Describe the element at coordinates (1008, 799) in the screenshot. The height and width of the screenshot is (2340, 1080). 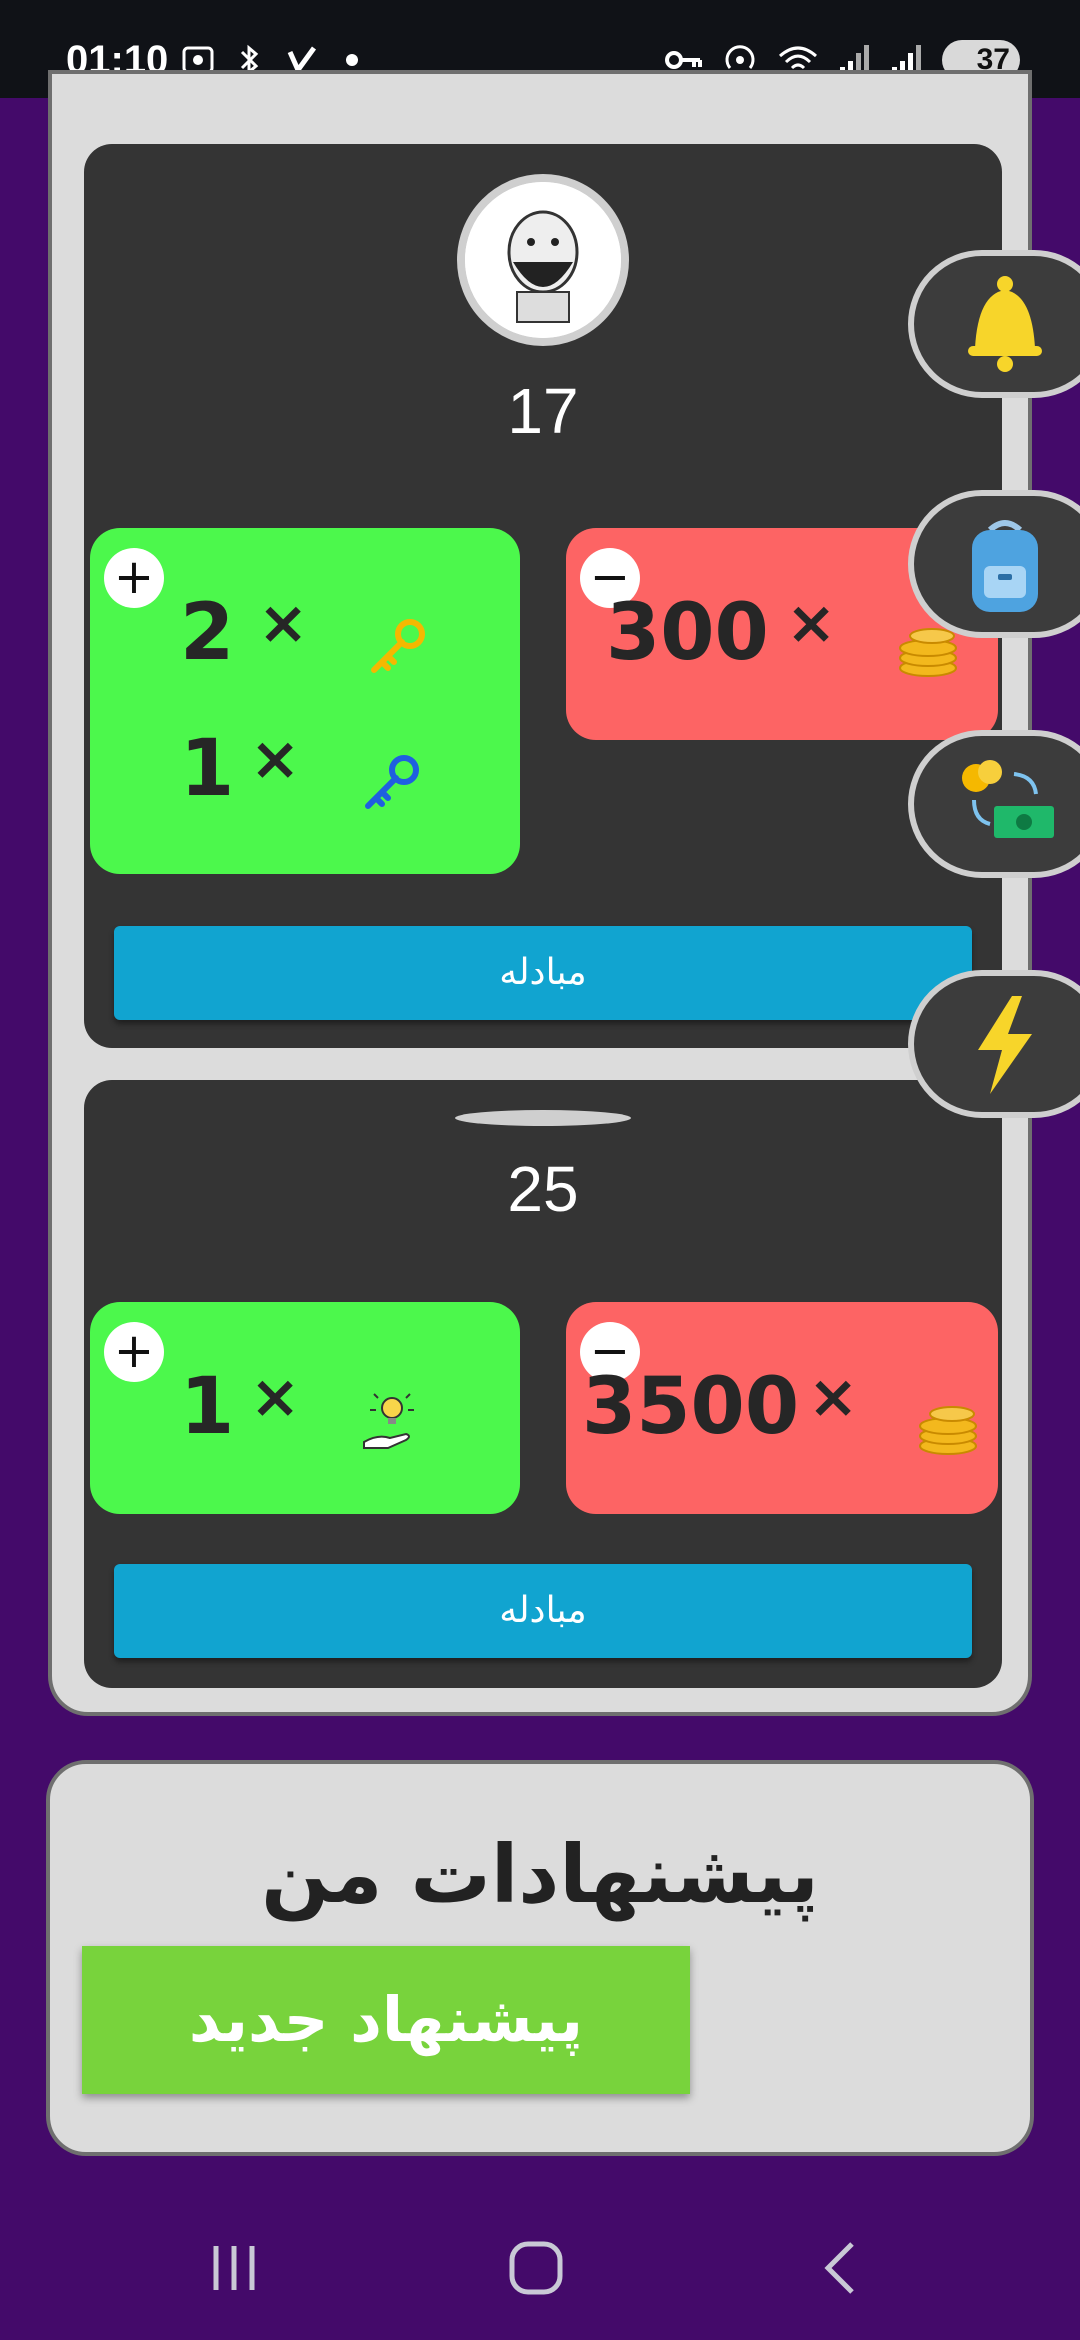
I see `exchange-money-icon` at that location.